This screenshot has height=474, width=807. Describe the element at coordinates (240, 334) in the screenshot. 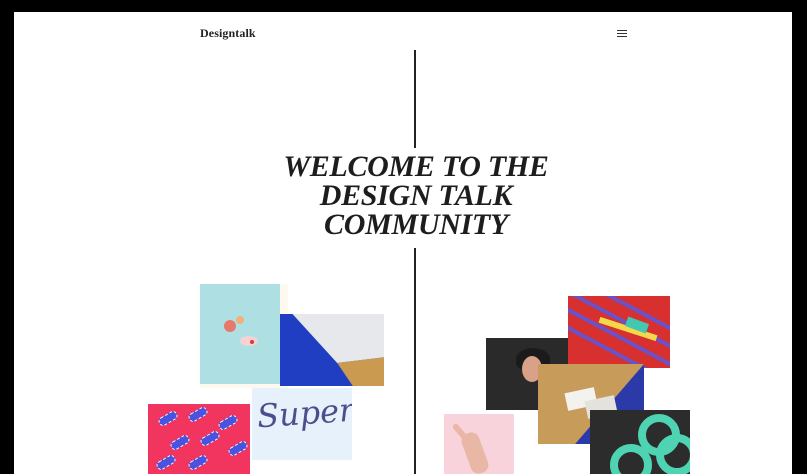

I see `collage-tile-fruit` at that location.